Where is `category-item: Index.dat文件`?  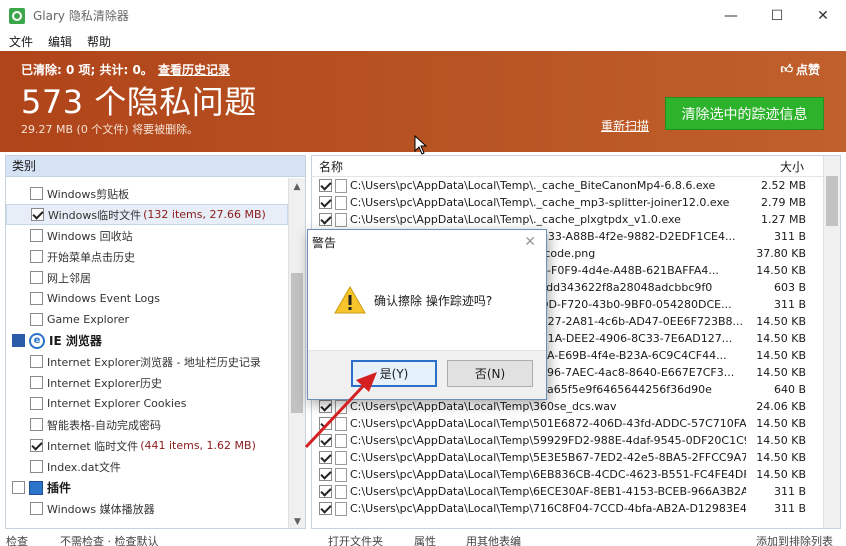 category-item: Index.dat文件 is located at coordinates (155, 466).